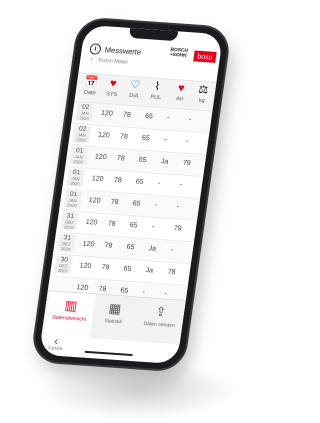  Describe the element at coordinates (63, 264) in the screenshot. I see `date-cell: 30 DEZ 2019` at that location.